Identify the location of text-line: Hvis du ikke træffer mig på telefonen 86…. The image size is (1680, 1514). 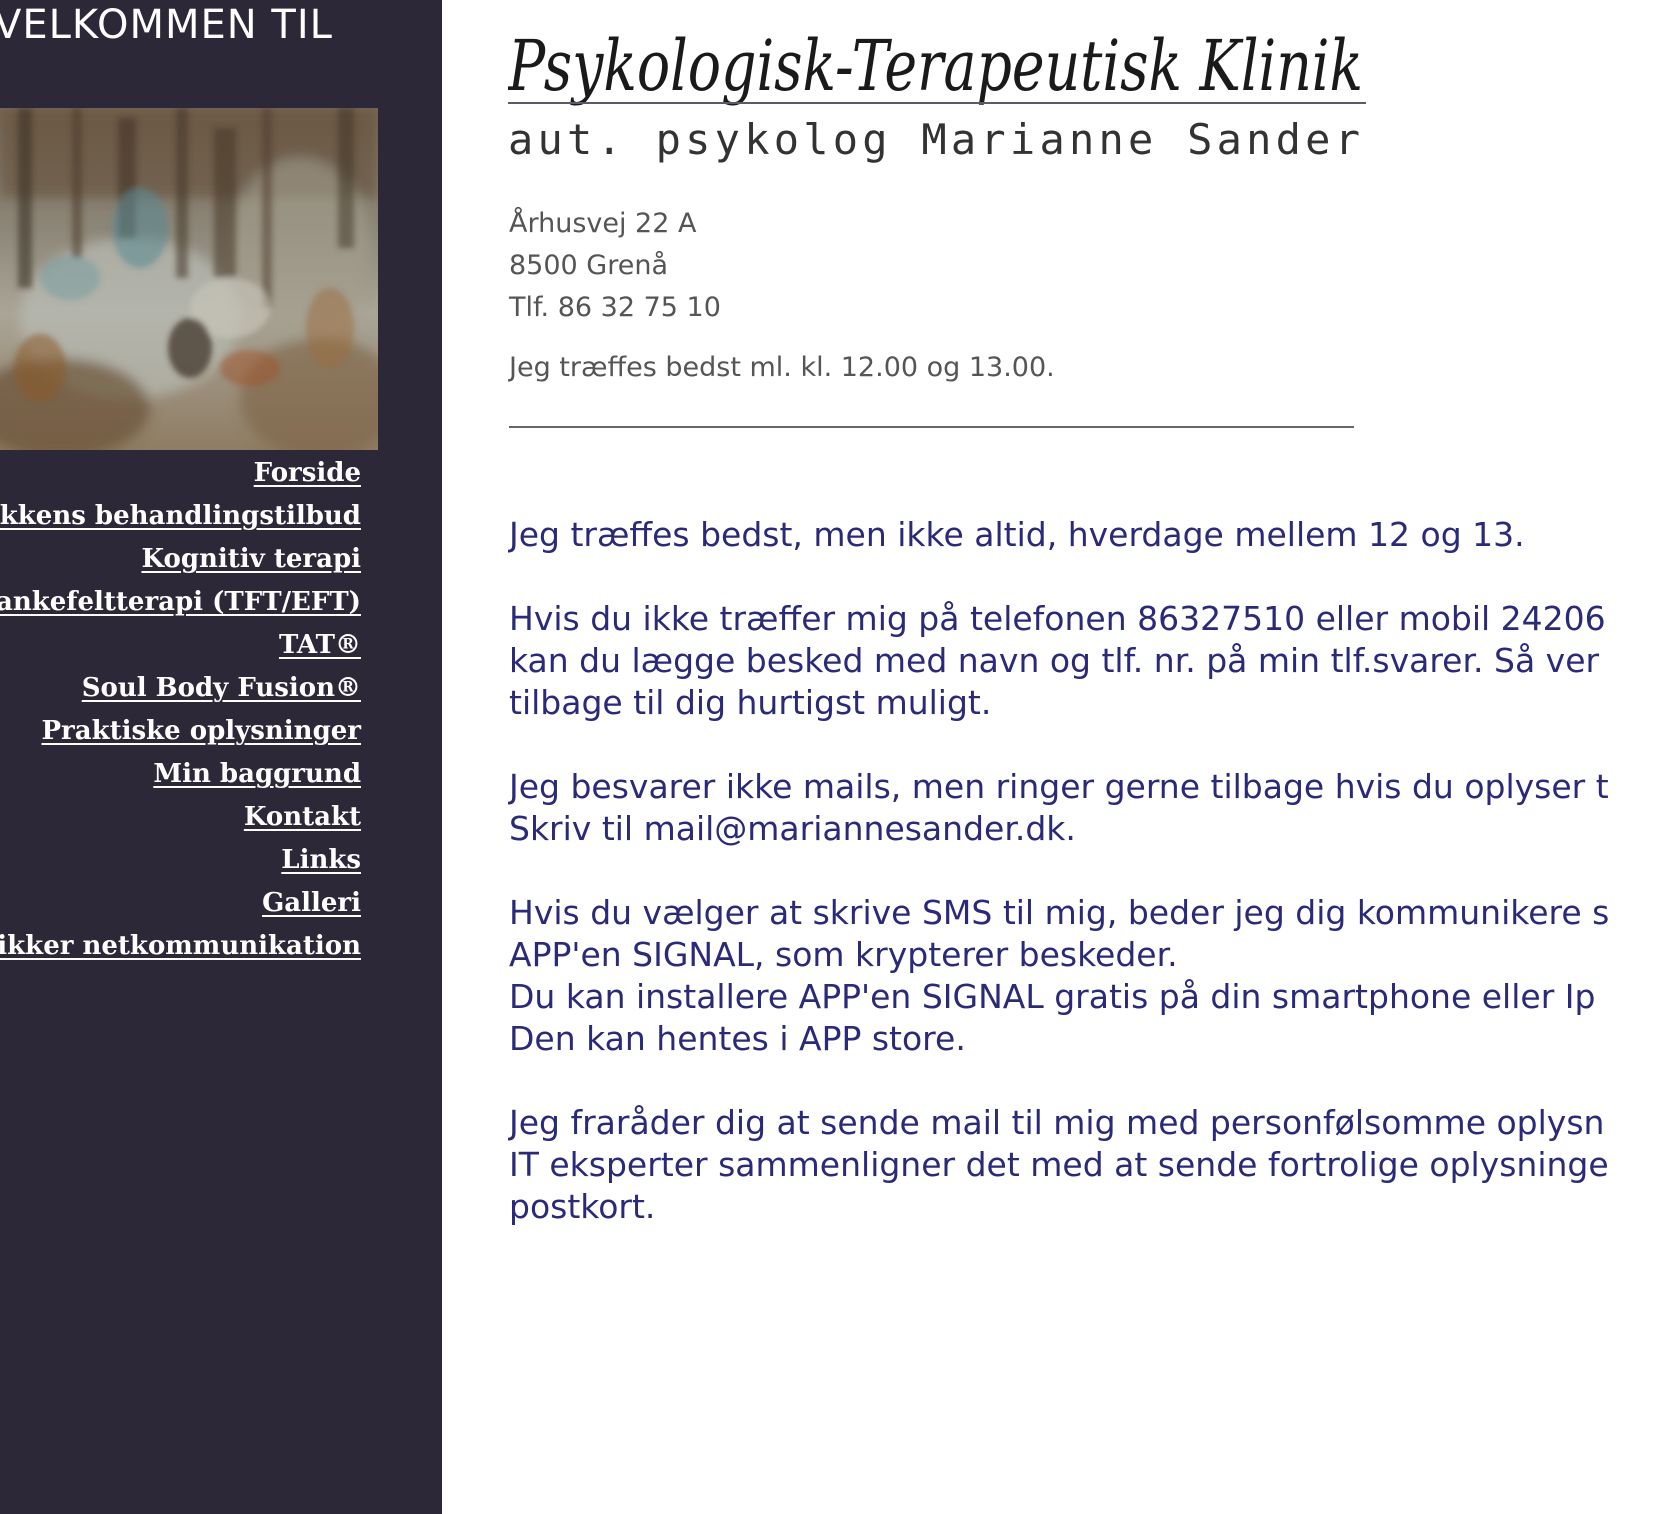
(1057, 618).